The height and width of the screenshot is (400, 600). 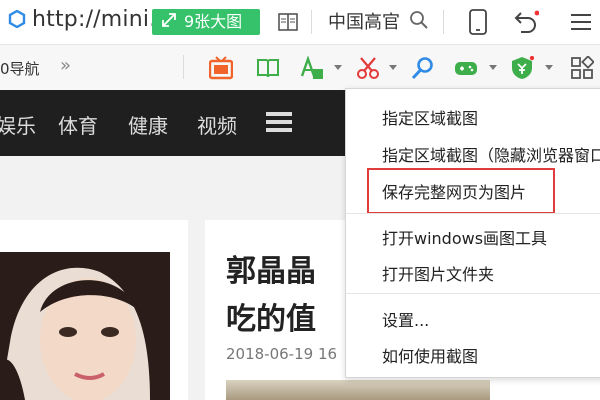 I want to click on main-menu-icon, so click(x=581, y=22).